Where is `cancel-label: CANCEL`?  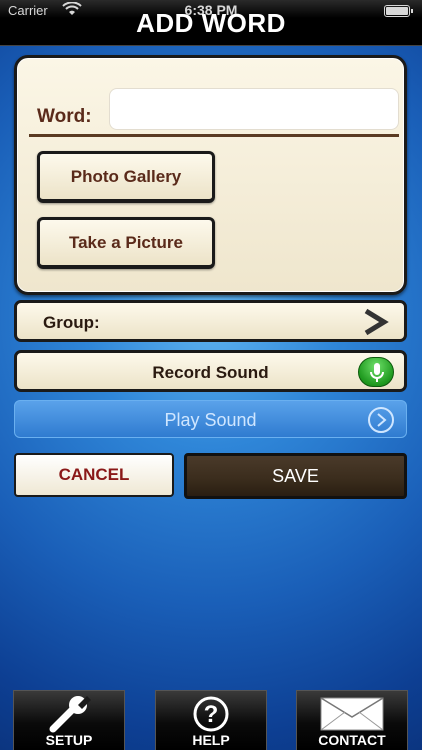 cancel-label: CANCEL is located at coordinates (94, 474).